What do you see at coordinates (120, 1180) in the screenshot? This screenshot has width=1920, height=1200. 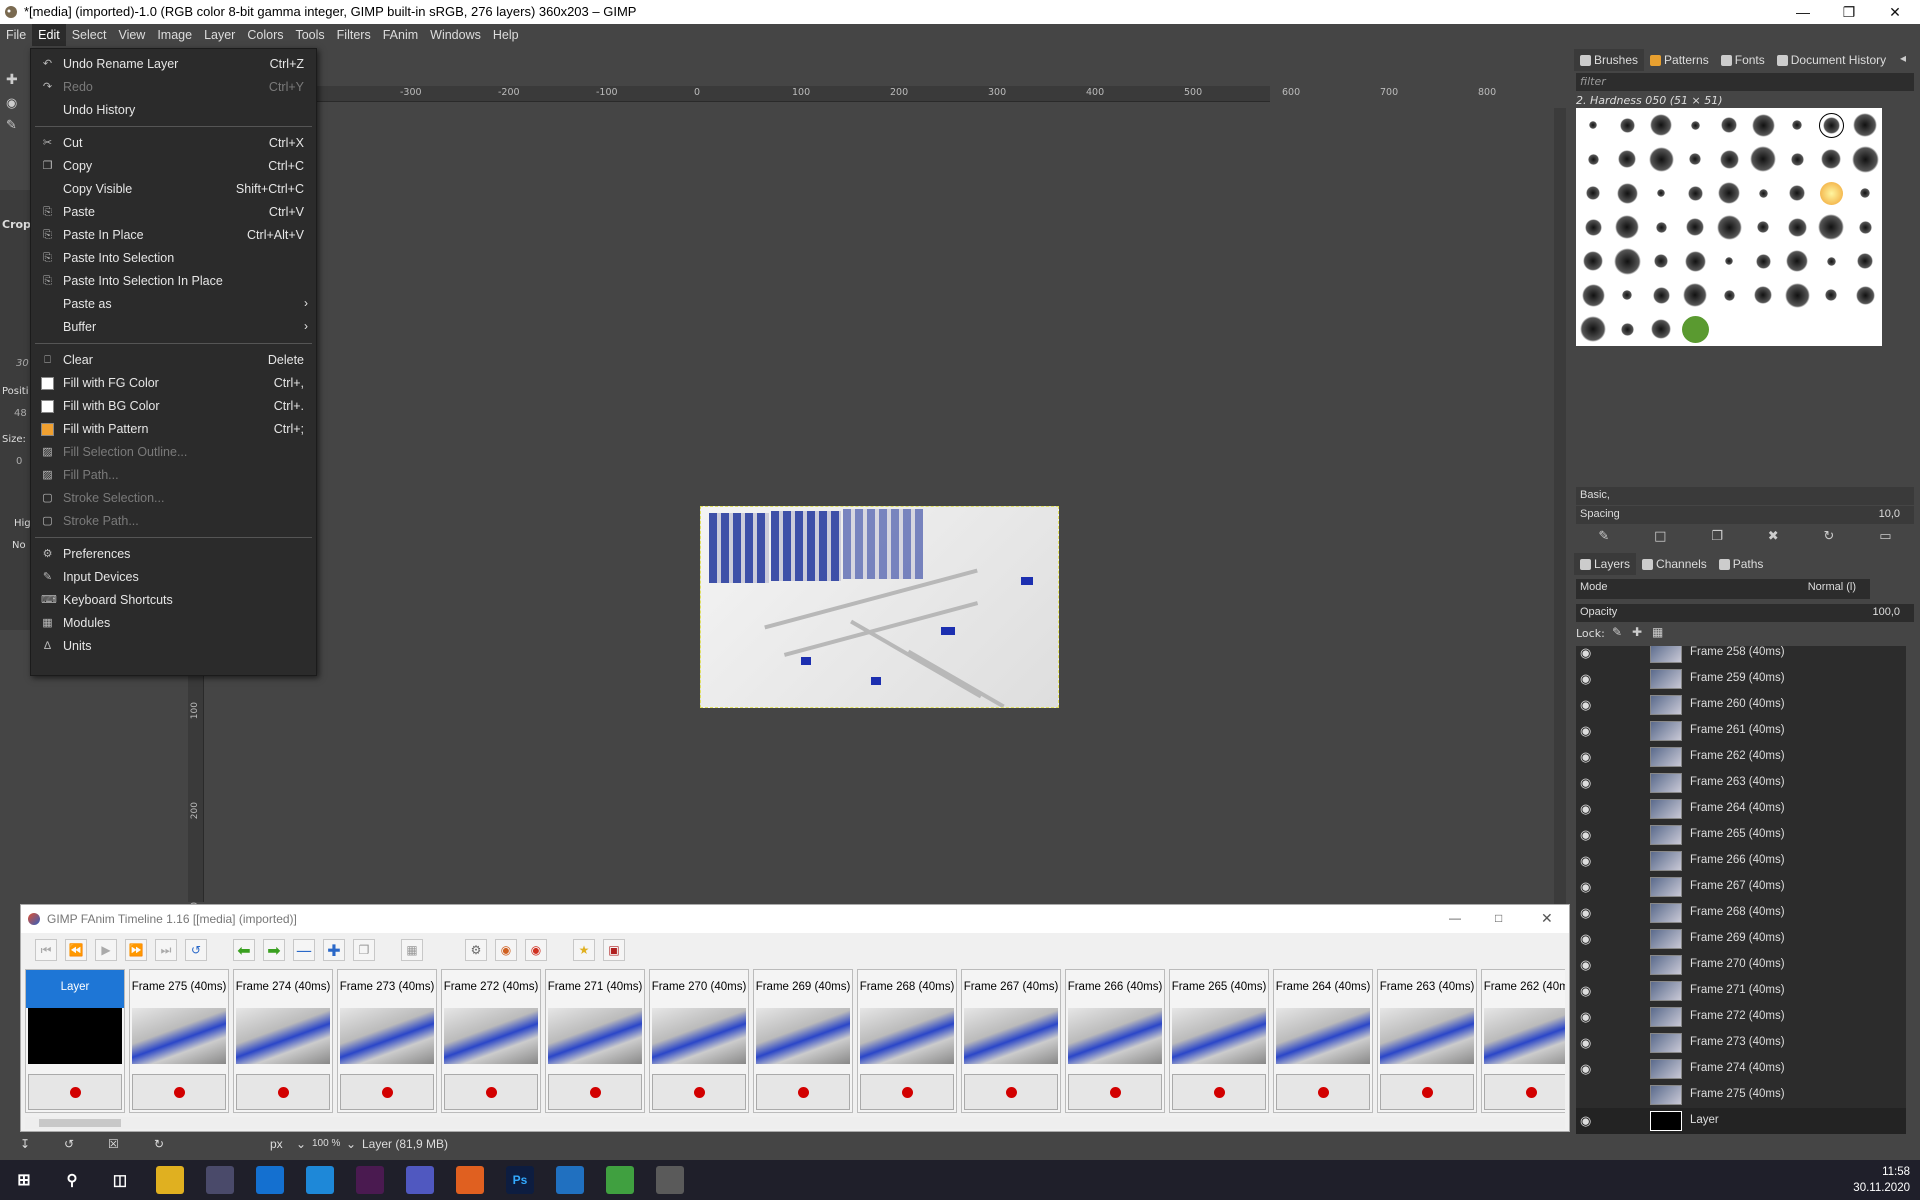 I see `task-view-icon: ◫` at bounding box center [120, 1180].